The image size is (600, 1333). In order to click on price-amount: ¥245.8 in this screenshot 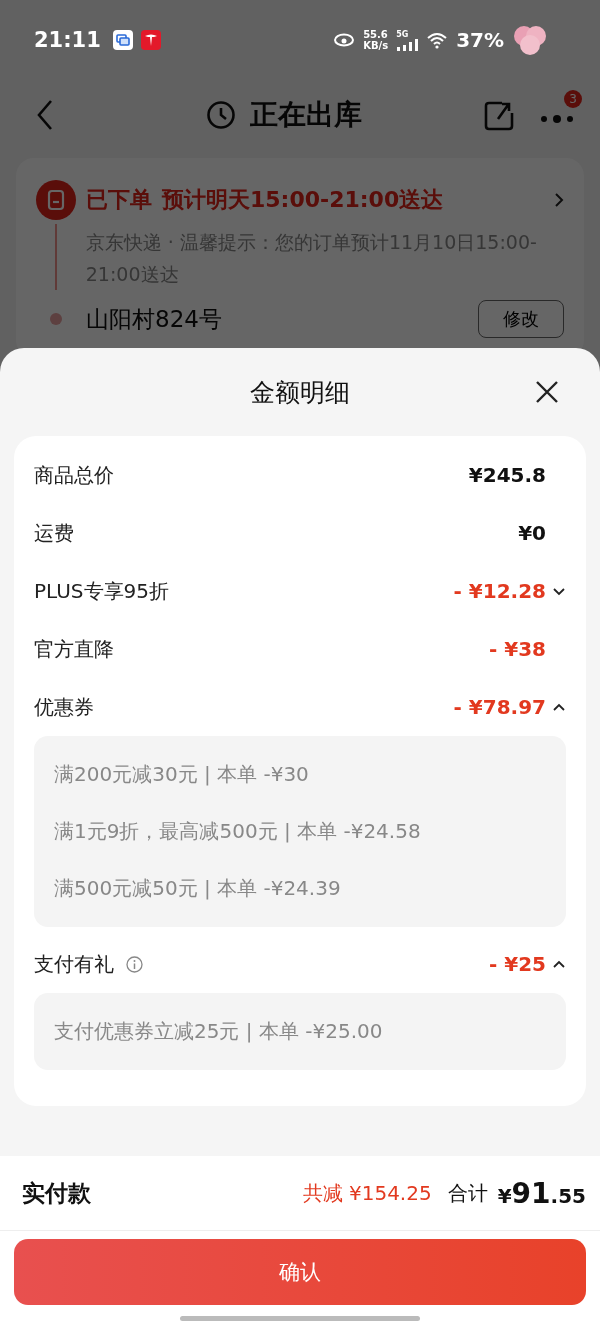, I will do `click(507, 475)`.